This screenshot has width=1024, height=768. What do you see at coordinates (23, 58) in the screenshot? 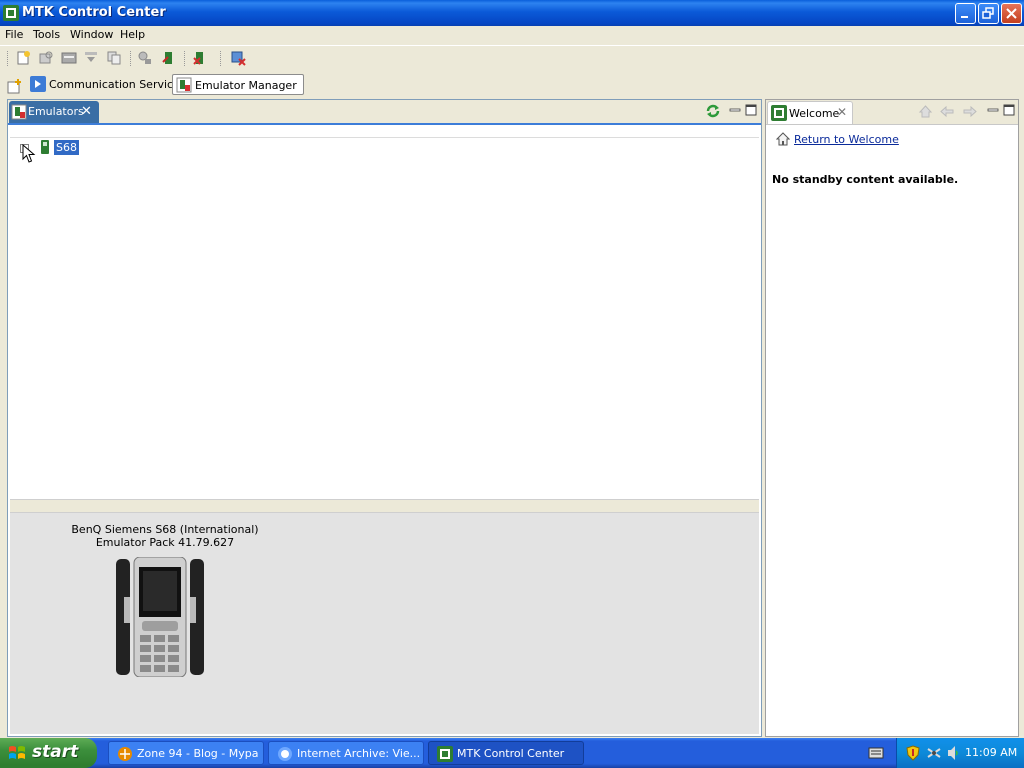
I see `new-emulator-icon` at bounding box center [23, 58].